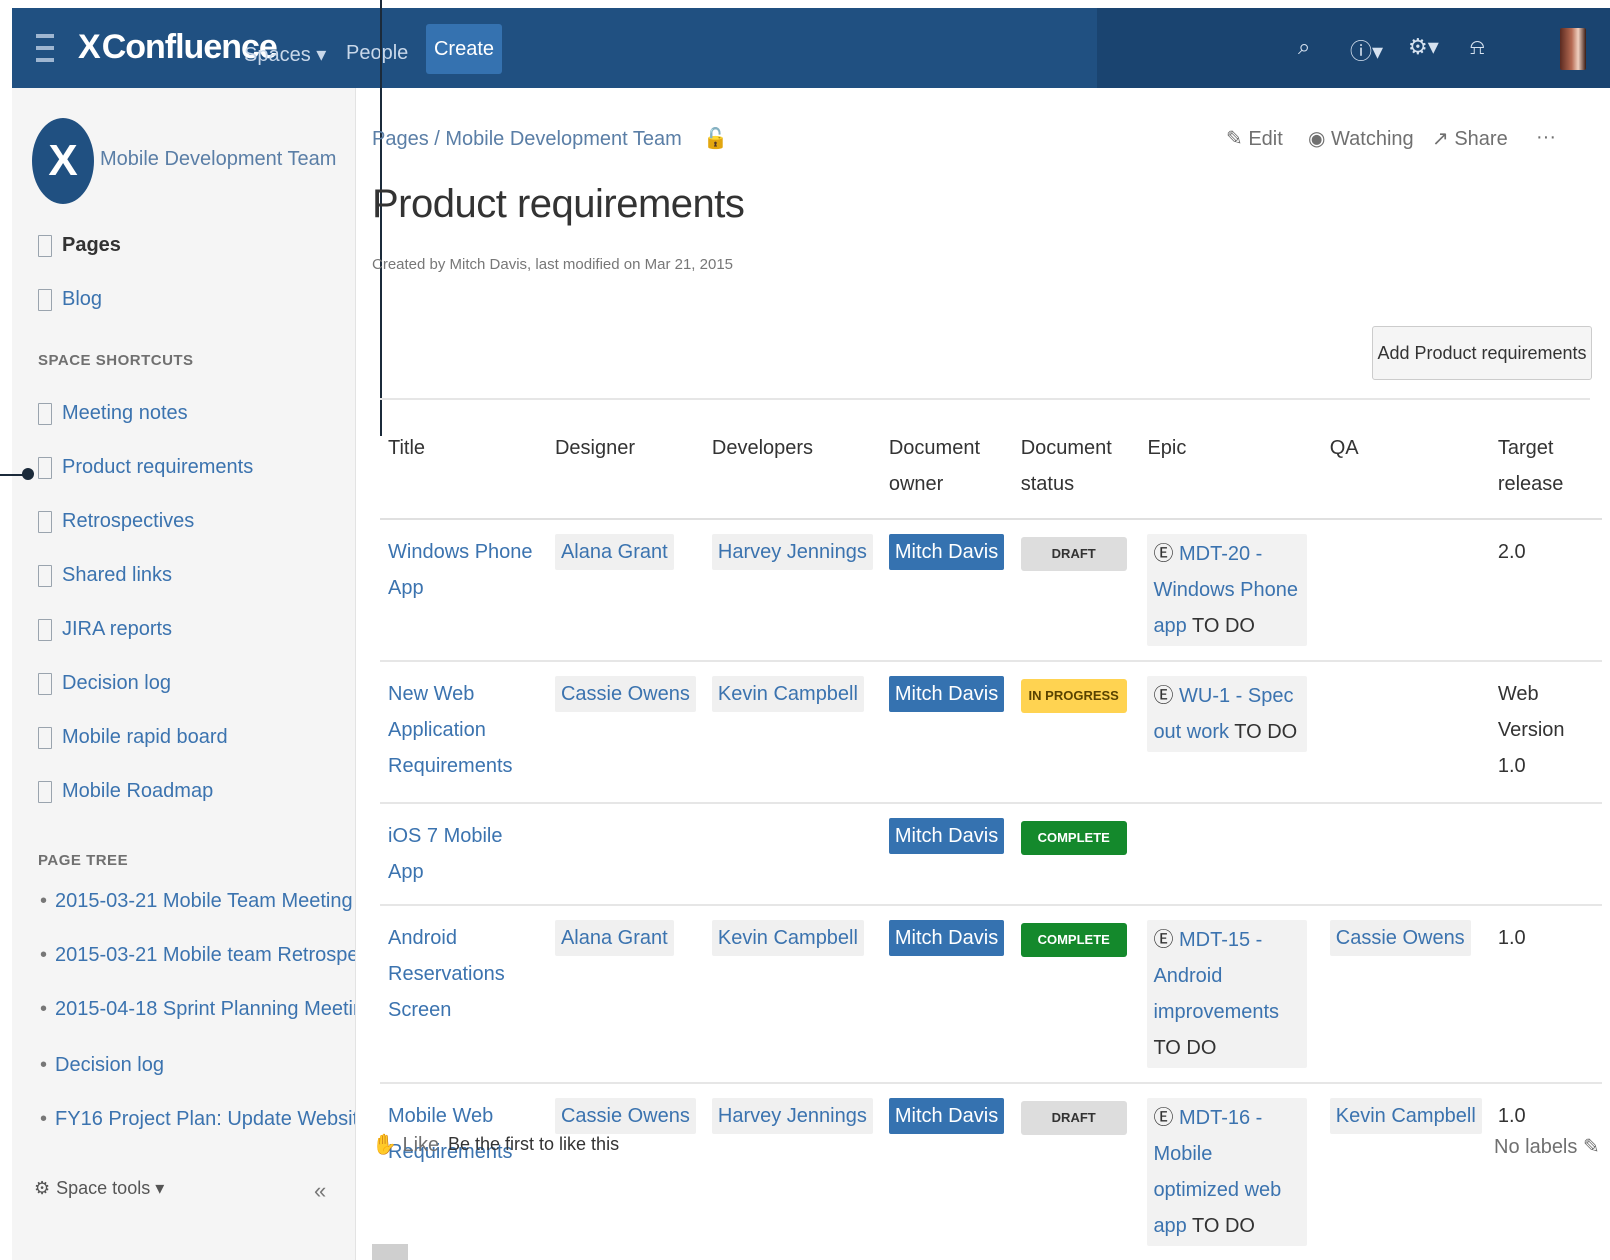  I want to click on edit-button: ✎ Edit, so click(1254, 138).